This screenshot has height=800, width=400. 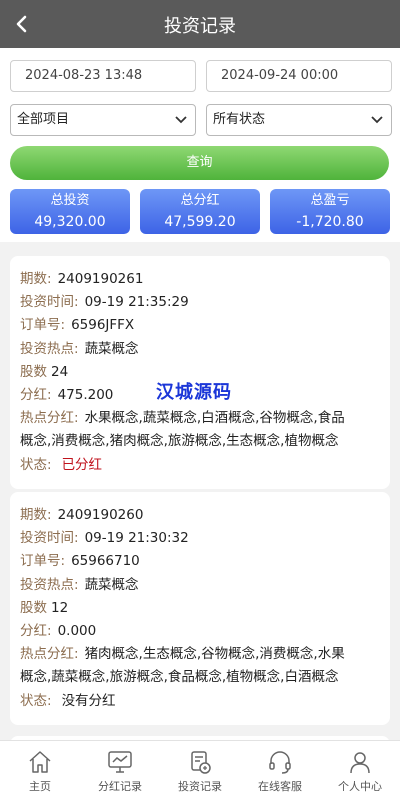 I want to click on record-hot-dividend-row: 热点分红: 水果概念,蔬菜概念,白酒概念,谷物概念,食品, so click(x=200, y=418).